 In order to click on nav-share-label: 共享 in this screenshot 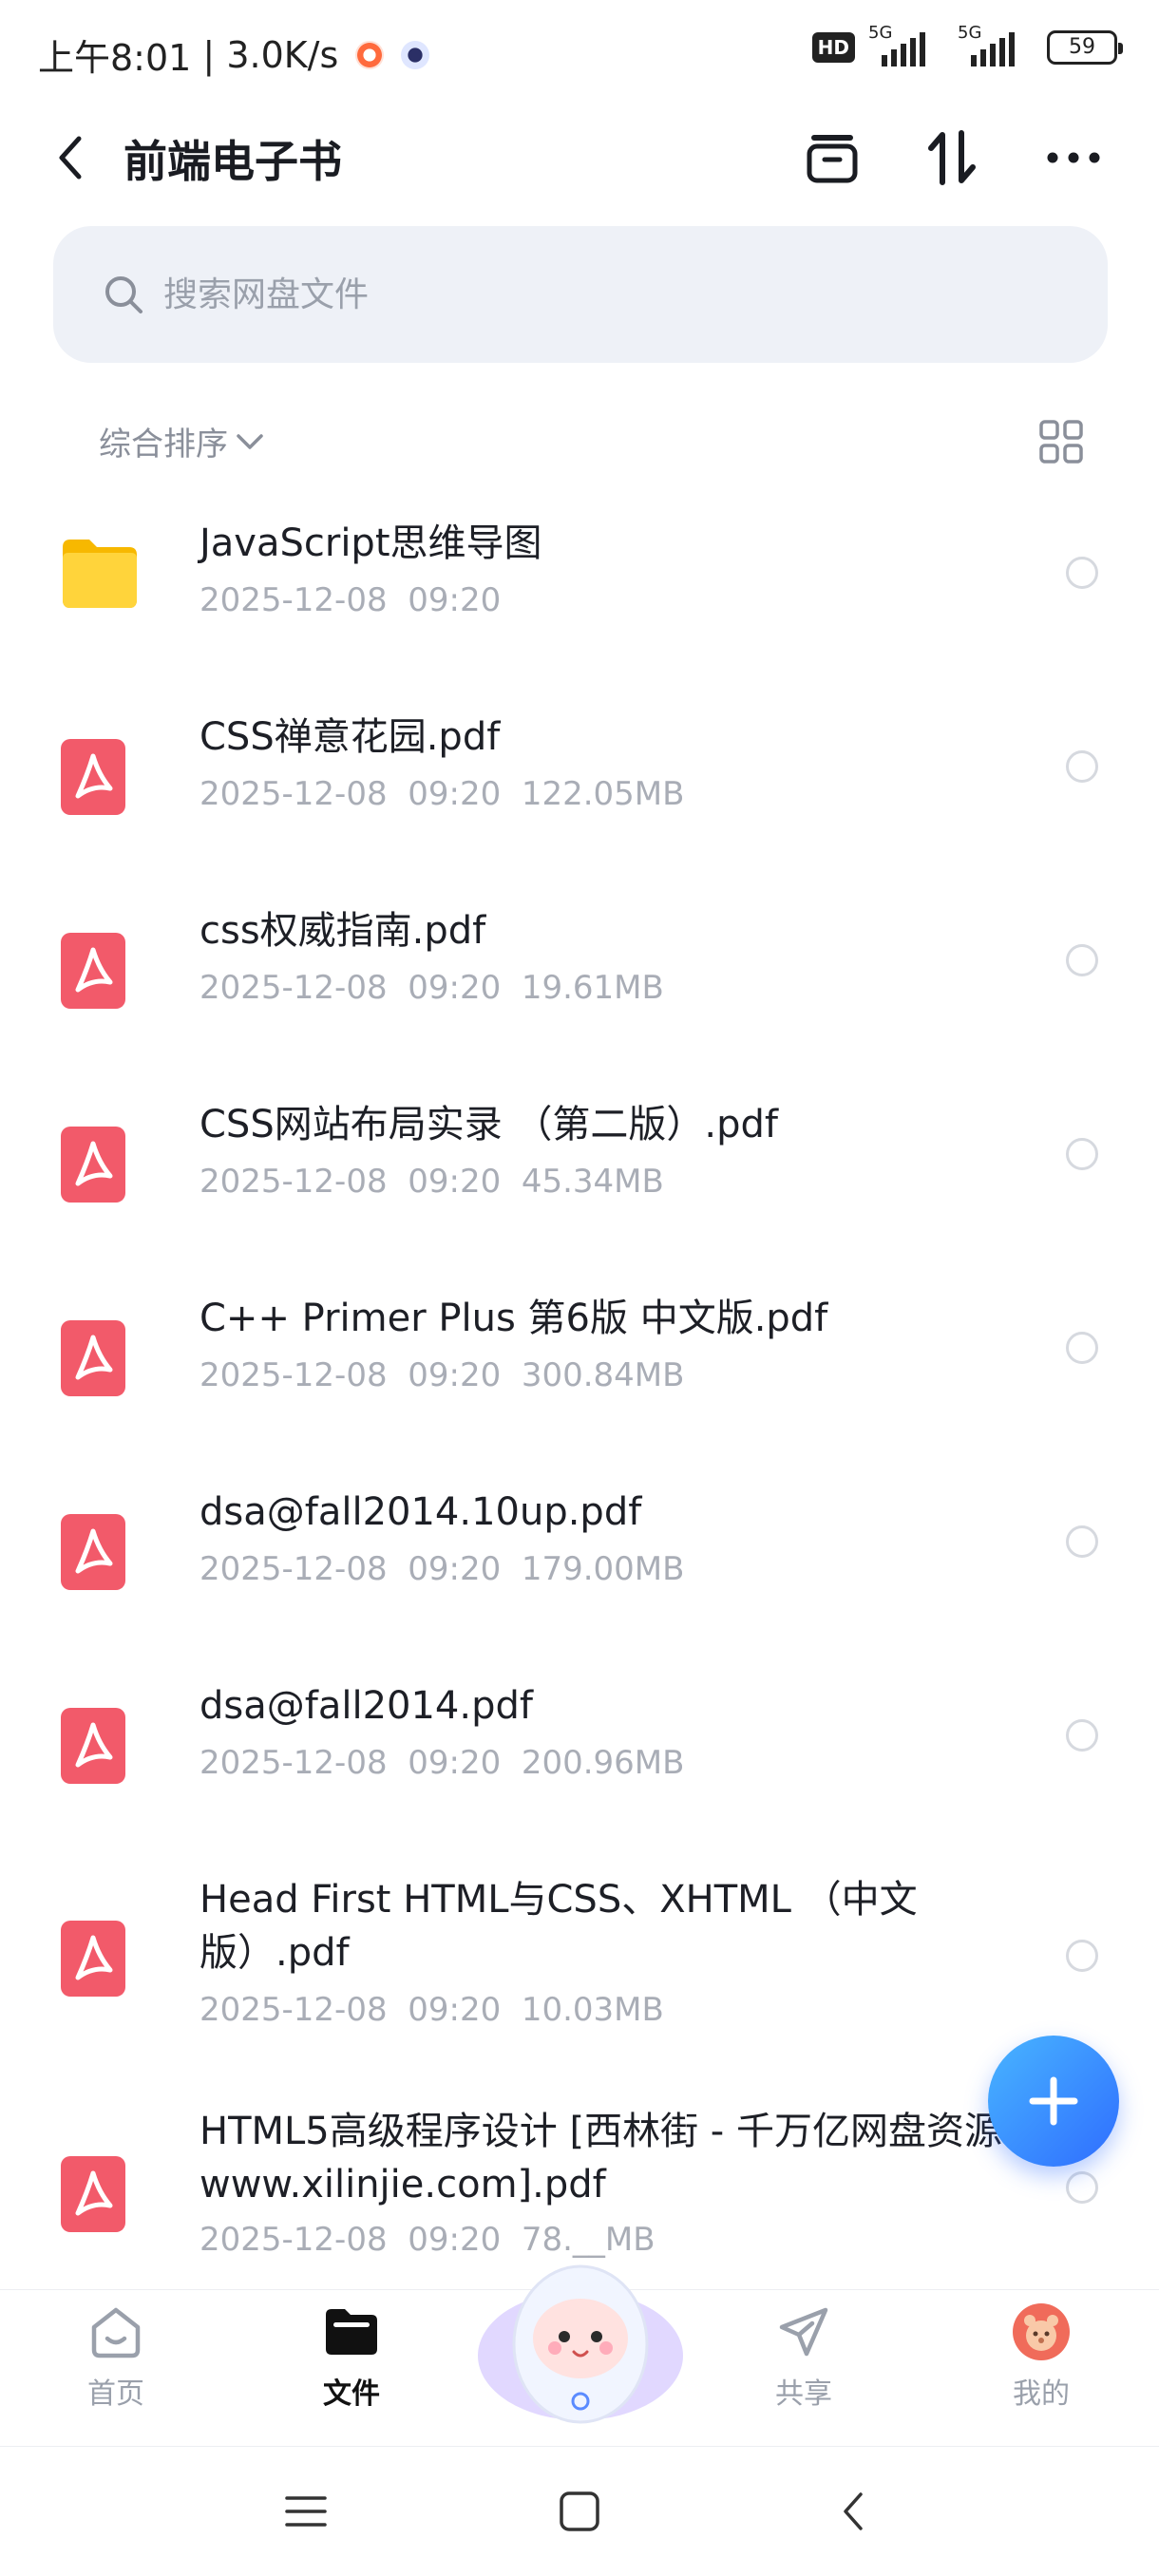, I will do `click(803, 2394)`.